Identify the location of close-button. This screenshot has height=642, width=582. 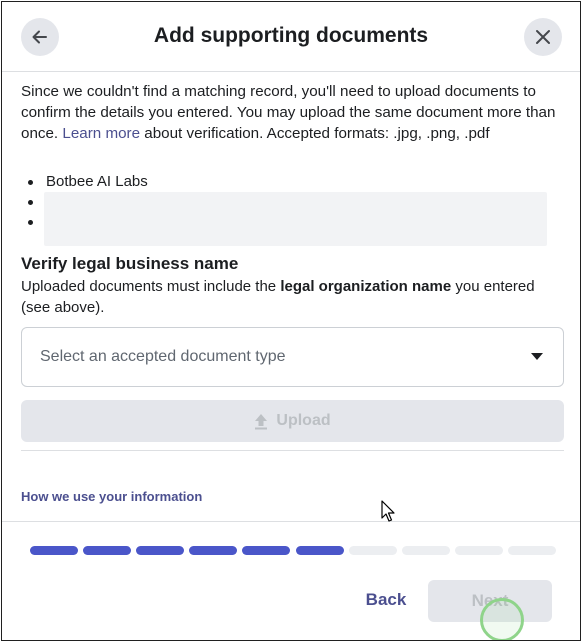
(543, 37).